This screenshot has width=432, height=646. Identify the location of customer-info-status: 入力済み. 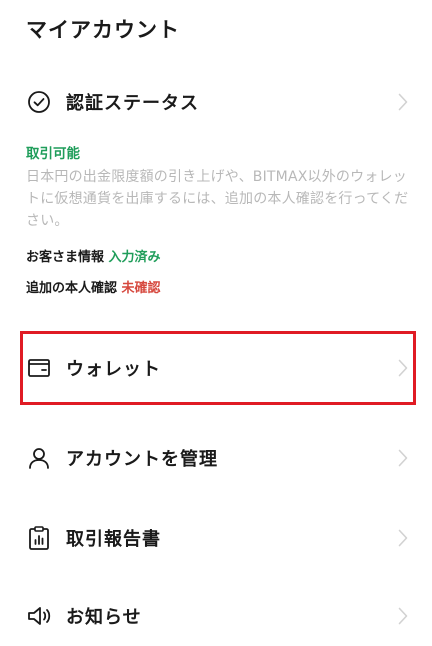
(134, 257).